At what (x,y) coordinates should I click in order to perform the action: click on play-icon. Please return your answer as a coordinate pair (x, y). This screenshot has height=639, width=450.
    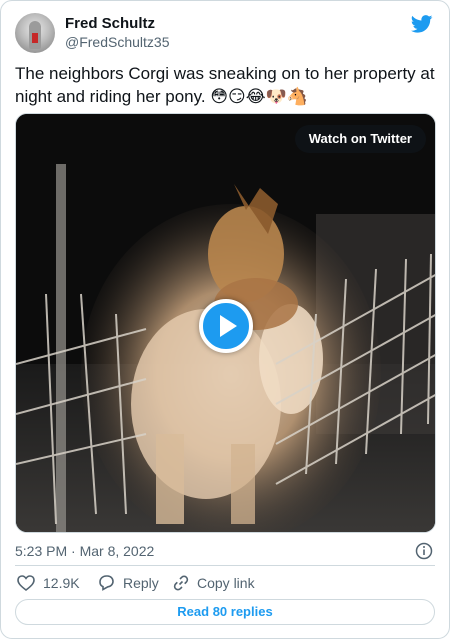
    Looking at the image, I should click on (228, 326).